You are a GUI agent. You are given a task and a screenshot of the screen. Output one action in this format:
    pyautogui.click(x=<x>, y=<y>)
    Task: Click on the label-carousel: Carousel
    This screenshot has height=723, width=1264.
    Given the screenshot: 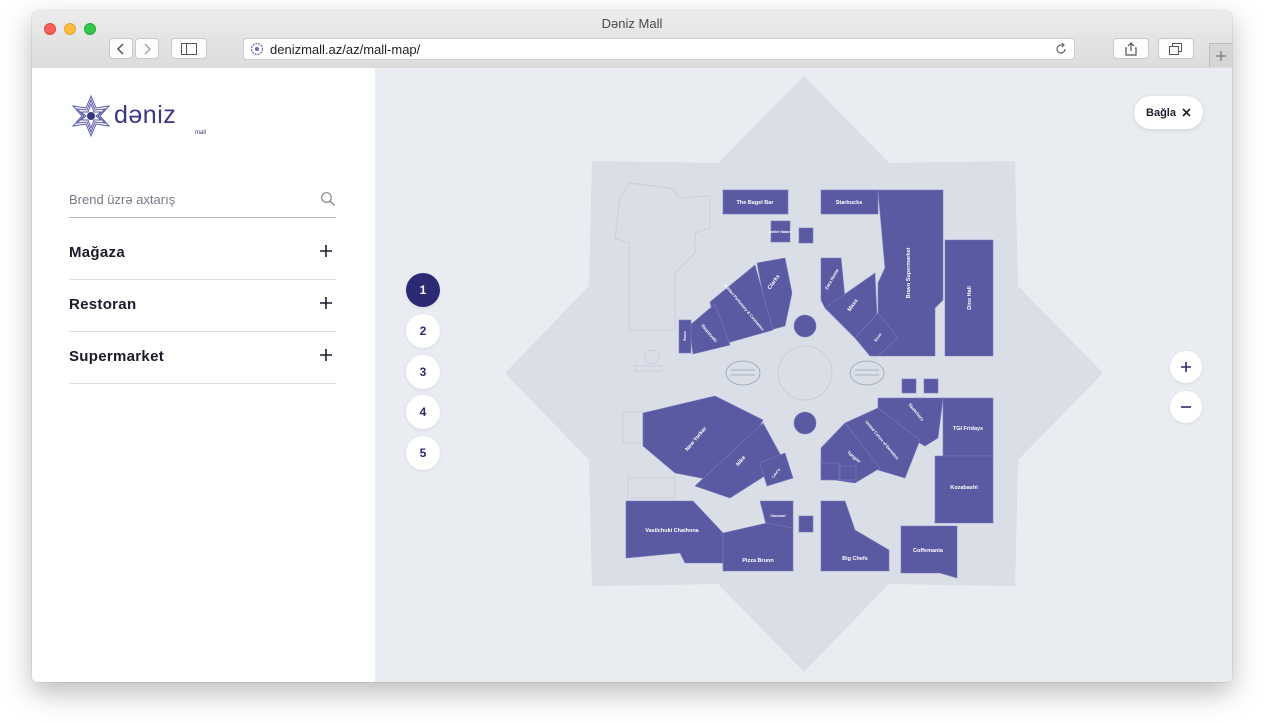 What is the action you would take?
    pyautogui.click(x=778, y=516)
    